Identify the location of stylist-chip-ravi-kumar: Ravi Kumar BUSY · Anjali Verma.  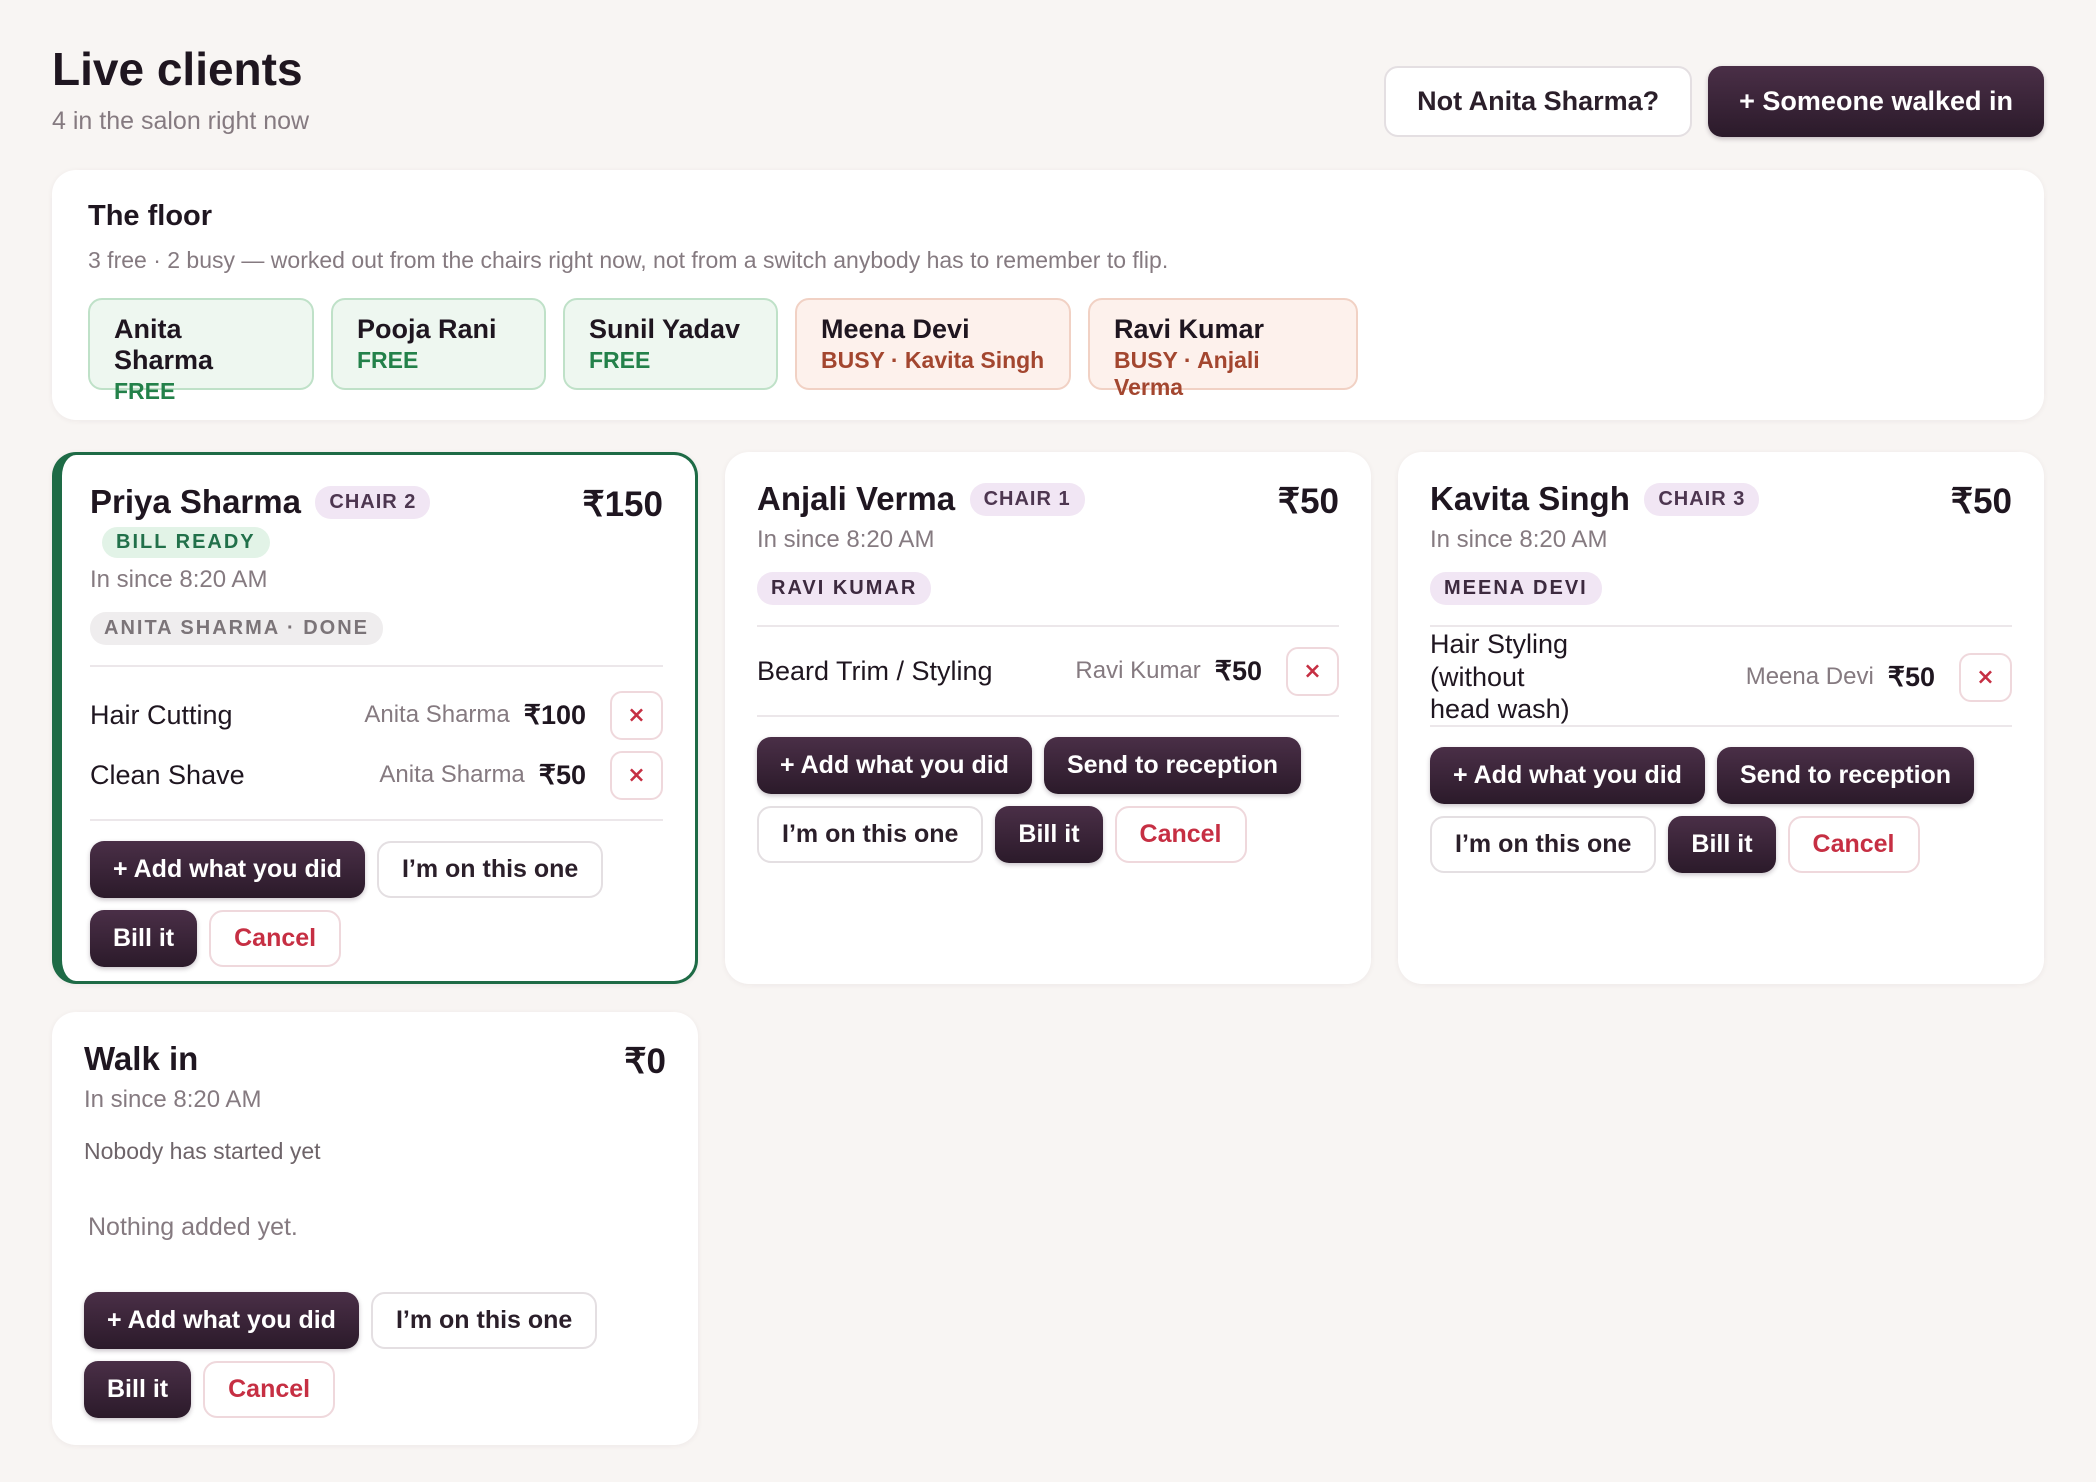
(1223, 349).